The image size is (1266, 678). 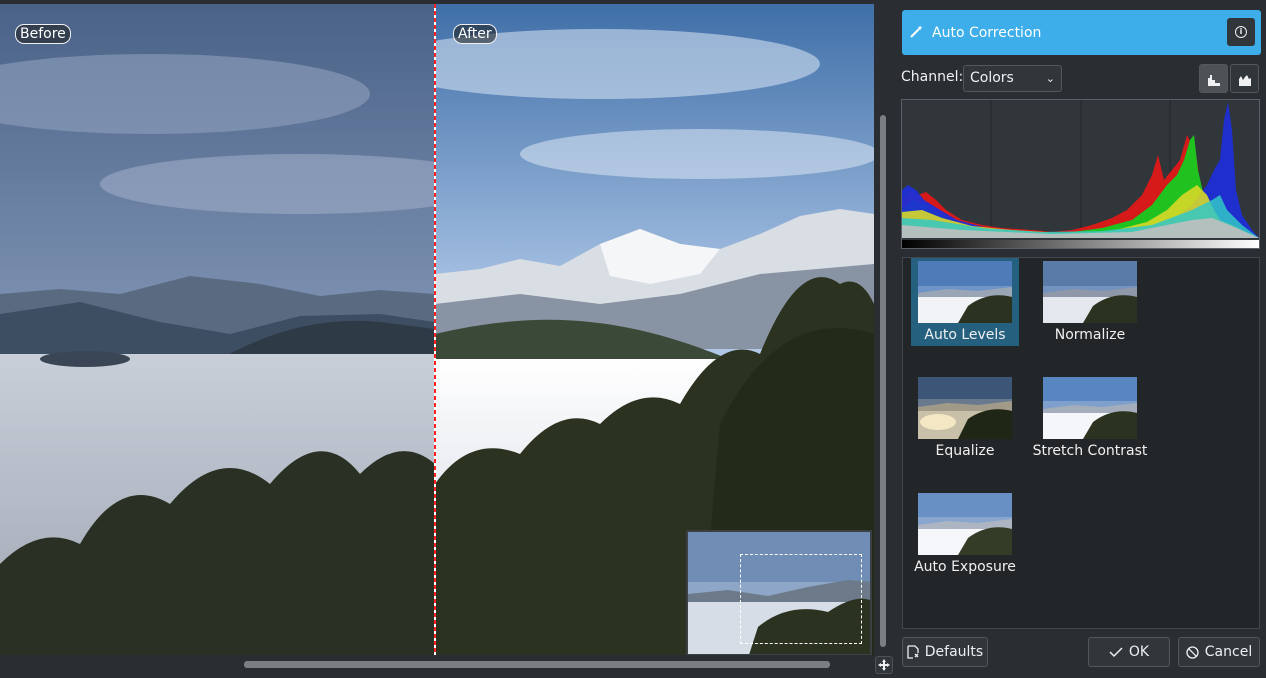 What do you see at coordinates (883, 381) in the screenshot?
I see `vertical-scrollbar-thumb` at bounding box center [883, 381].